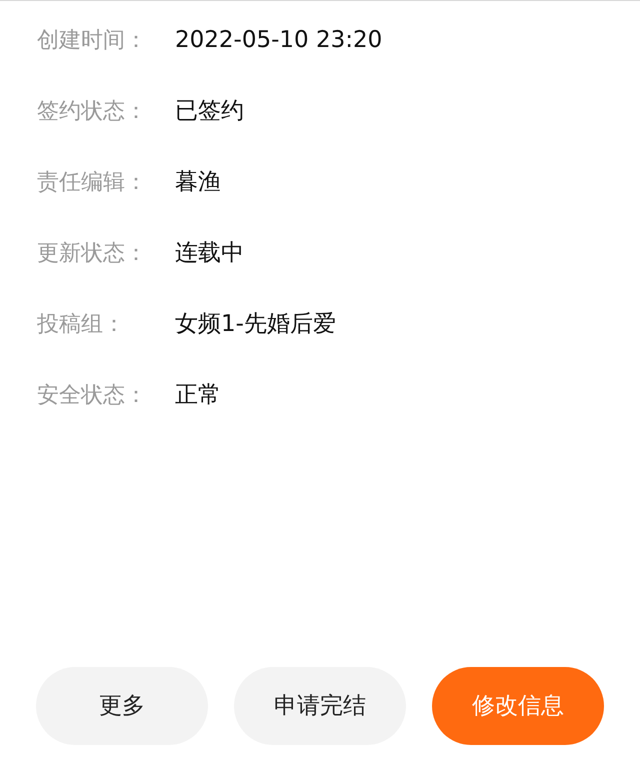 This screenshot has height=775, width=640. What do you see at coordinates (92, 183) in the screenshot?
I see `field-label: 责任编辑：` at bounding box center [92, 183].